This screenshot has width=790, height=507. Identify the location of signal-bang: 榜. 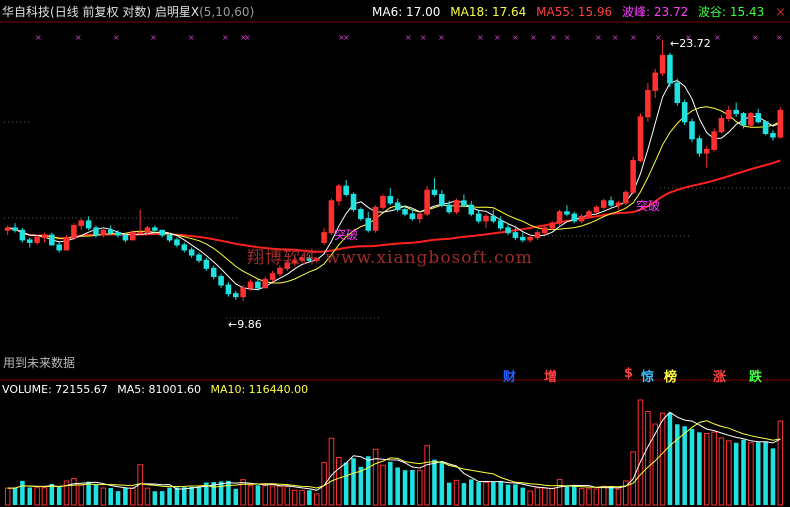
(671, 377).